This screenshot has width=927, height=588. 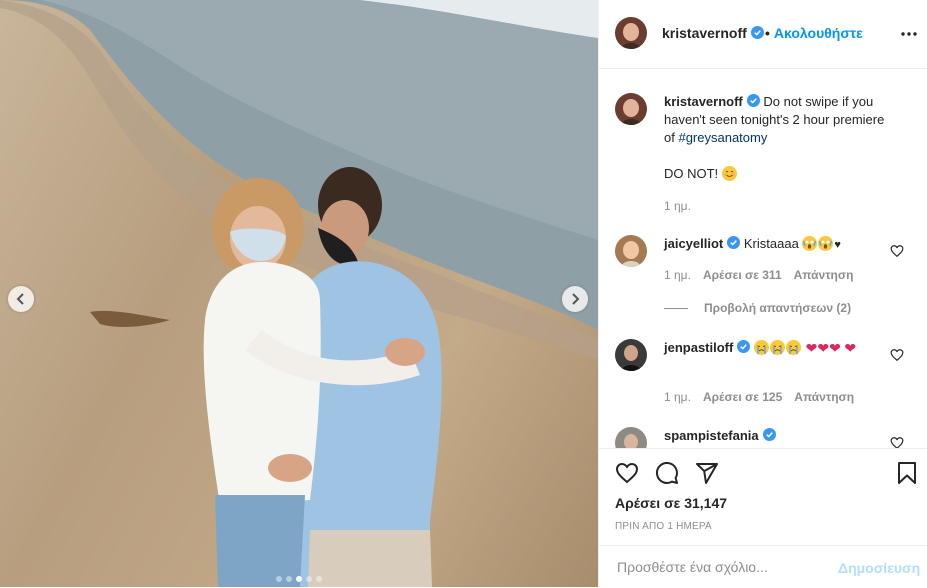 I want to click on comment-likes: Αρέσει σε 125, so click(x=742, y=397).